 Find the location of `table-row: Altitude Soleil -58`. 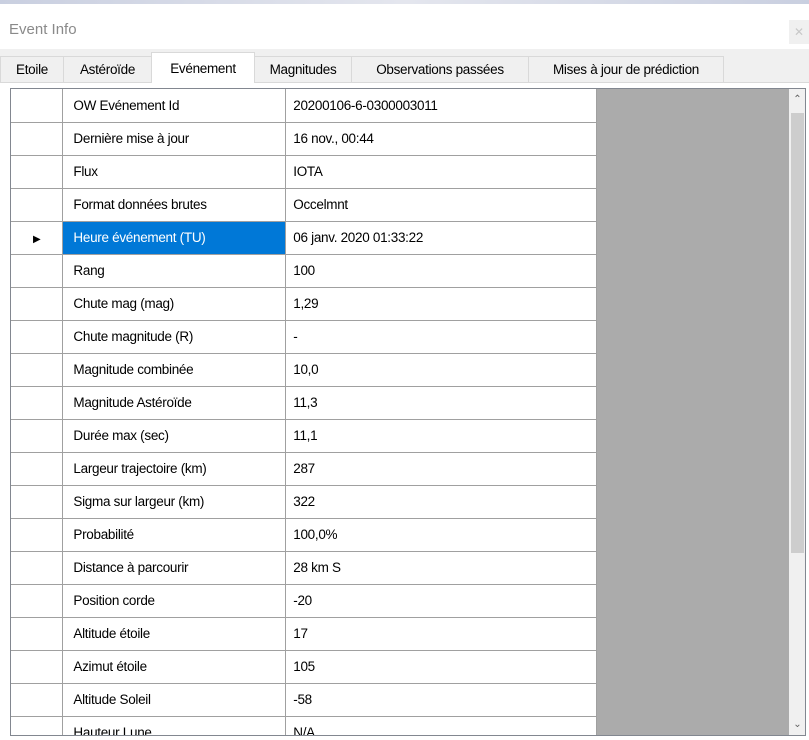

table-row: Altitude Soleil -58 is located at coordinates (304, 700).